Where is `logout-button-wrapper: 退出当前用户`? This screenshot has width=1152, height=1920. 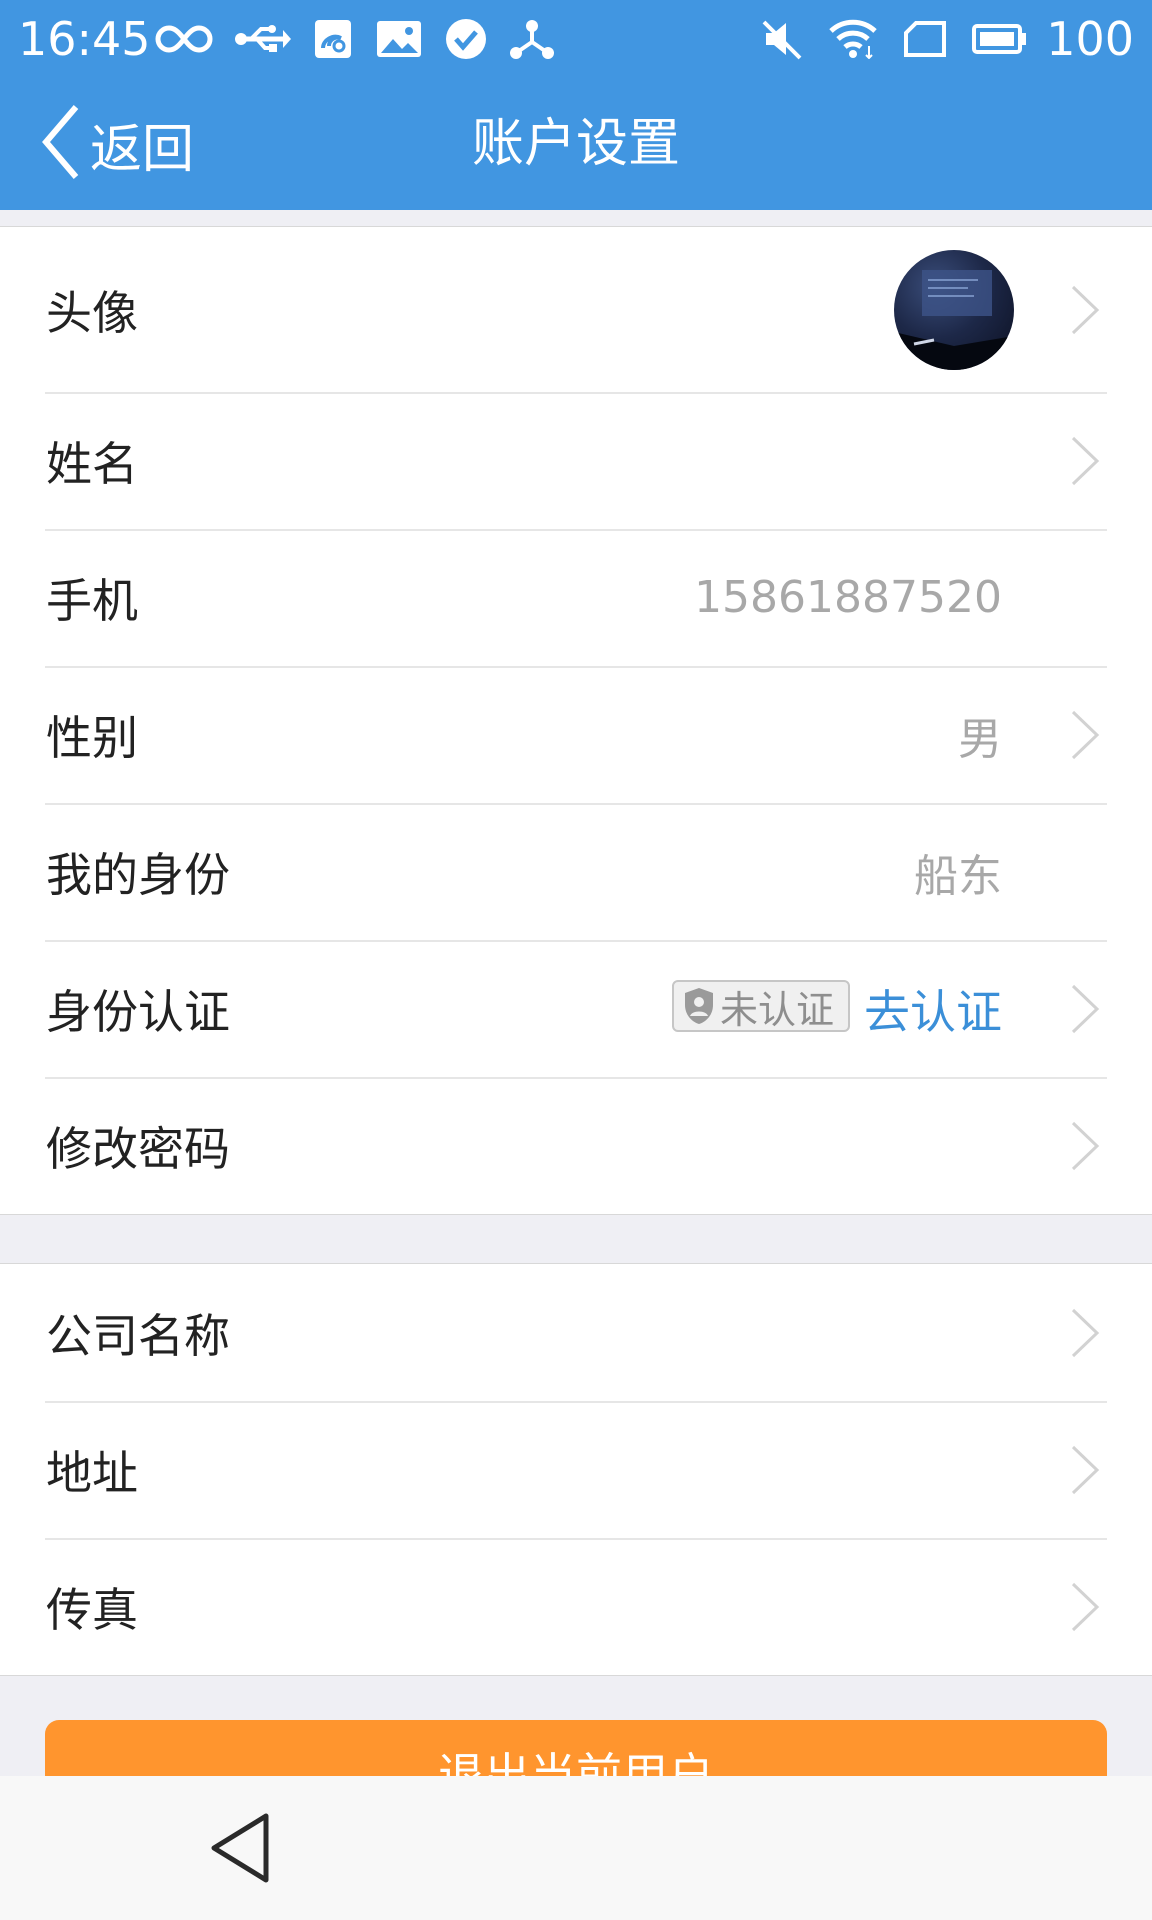
logout-button-wrapper: 退出当前用户 is located at coordinates (576, 1748).